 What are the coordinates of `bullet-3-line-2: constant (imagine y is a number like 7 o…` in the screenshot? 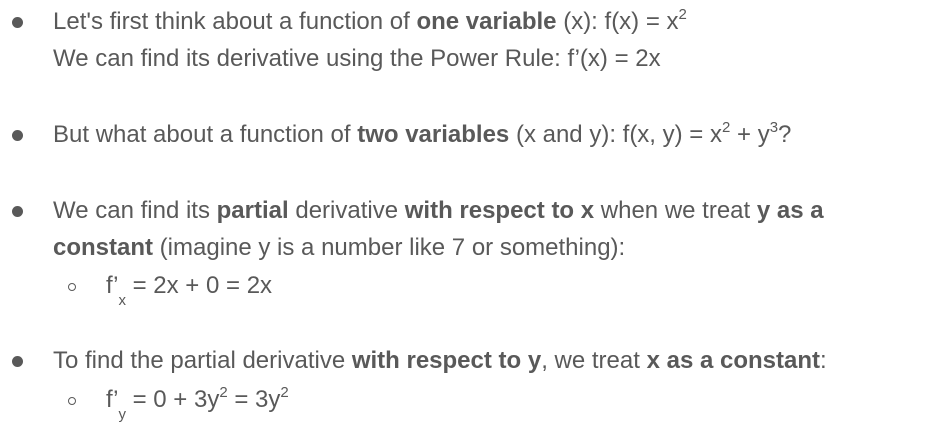 It's located at (339, 247).